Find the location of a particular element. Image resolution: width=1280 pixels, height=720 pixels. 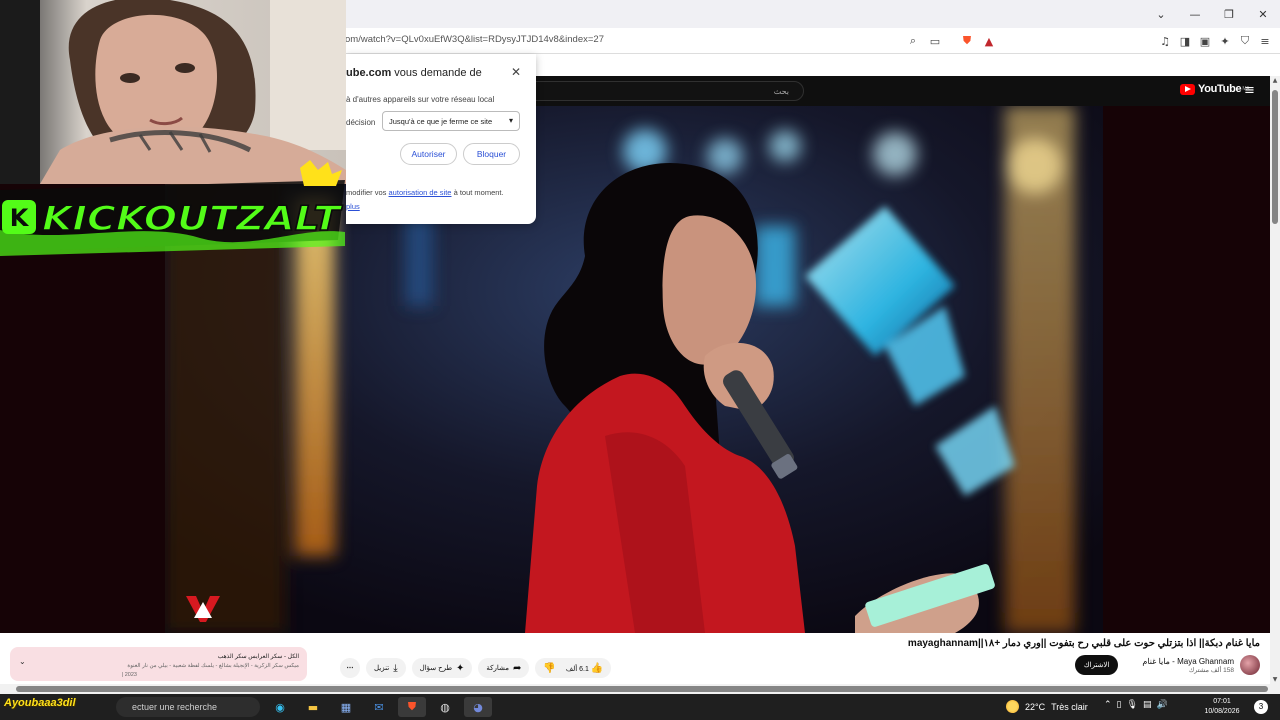

menu-icon: ≡ is located at coordinates (1265, 41).